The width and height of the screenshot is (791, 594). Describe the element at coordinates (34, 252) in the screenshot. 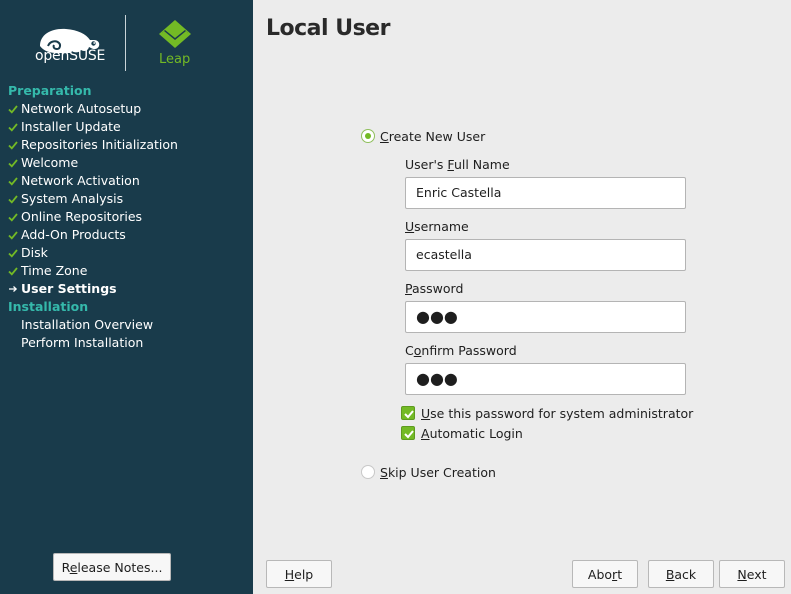

I see `step-label: Disk` at that location.